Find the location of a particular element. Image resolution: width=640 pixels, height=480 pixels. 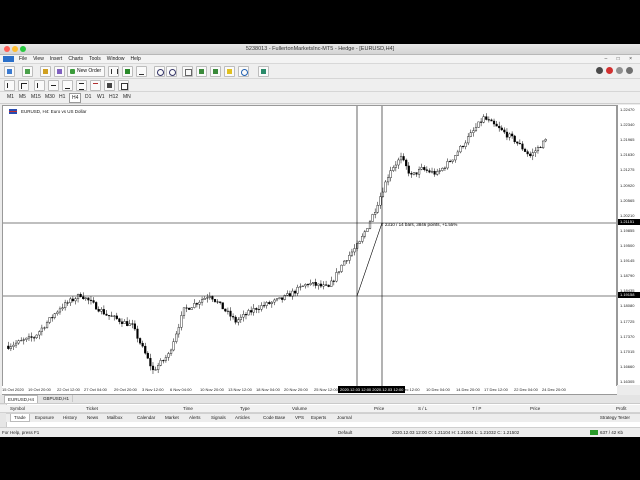

crosshair-icon is located at coordinates (23, 85).